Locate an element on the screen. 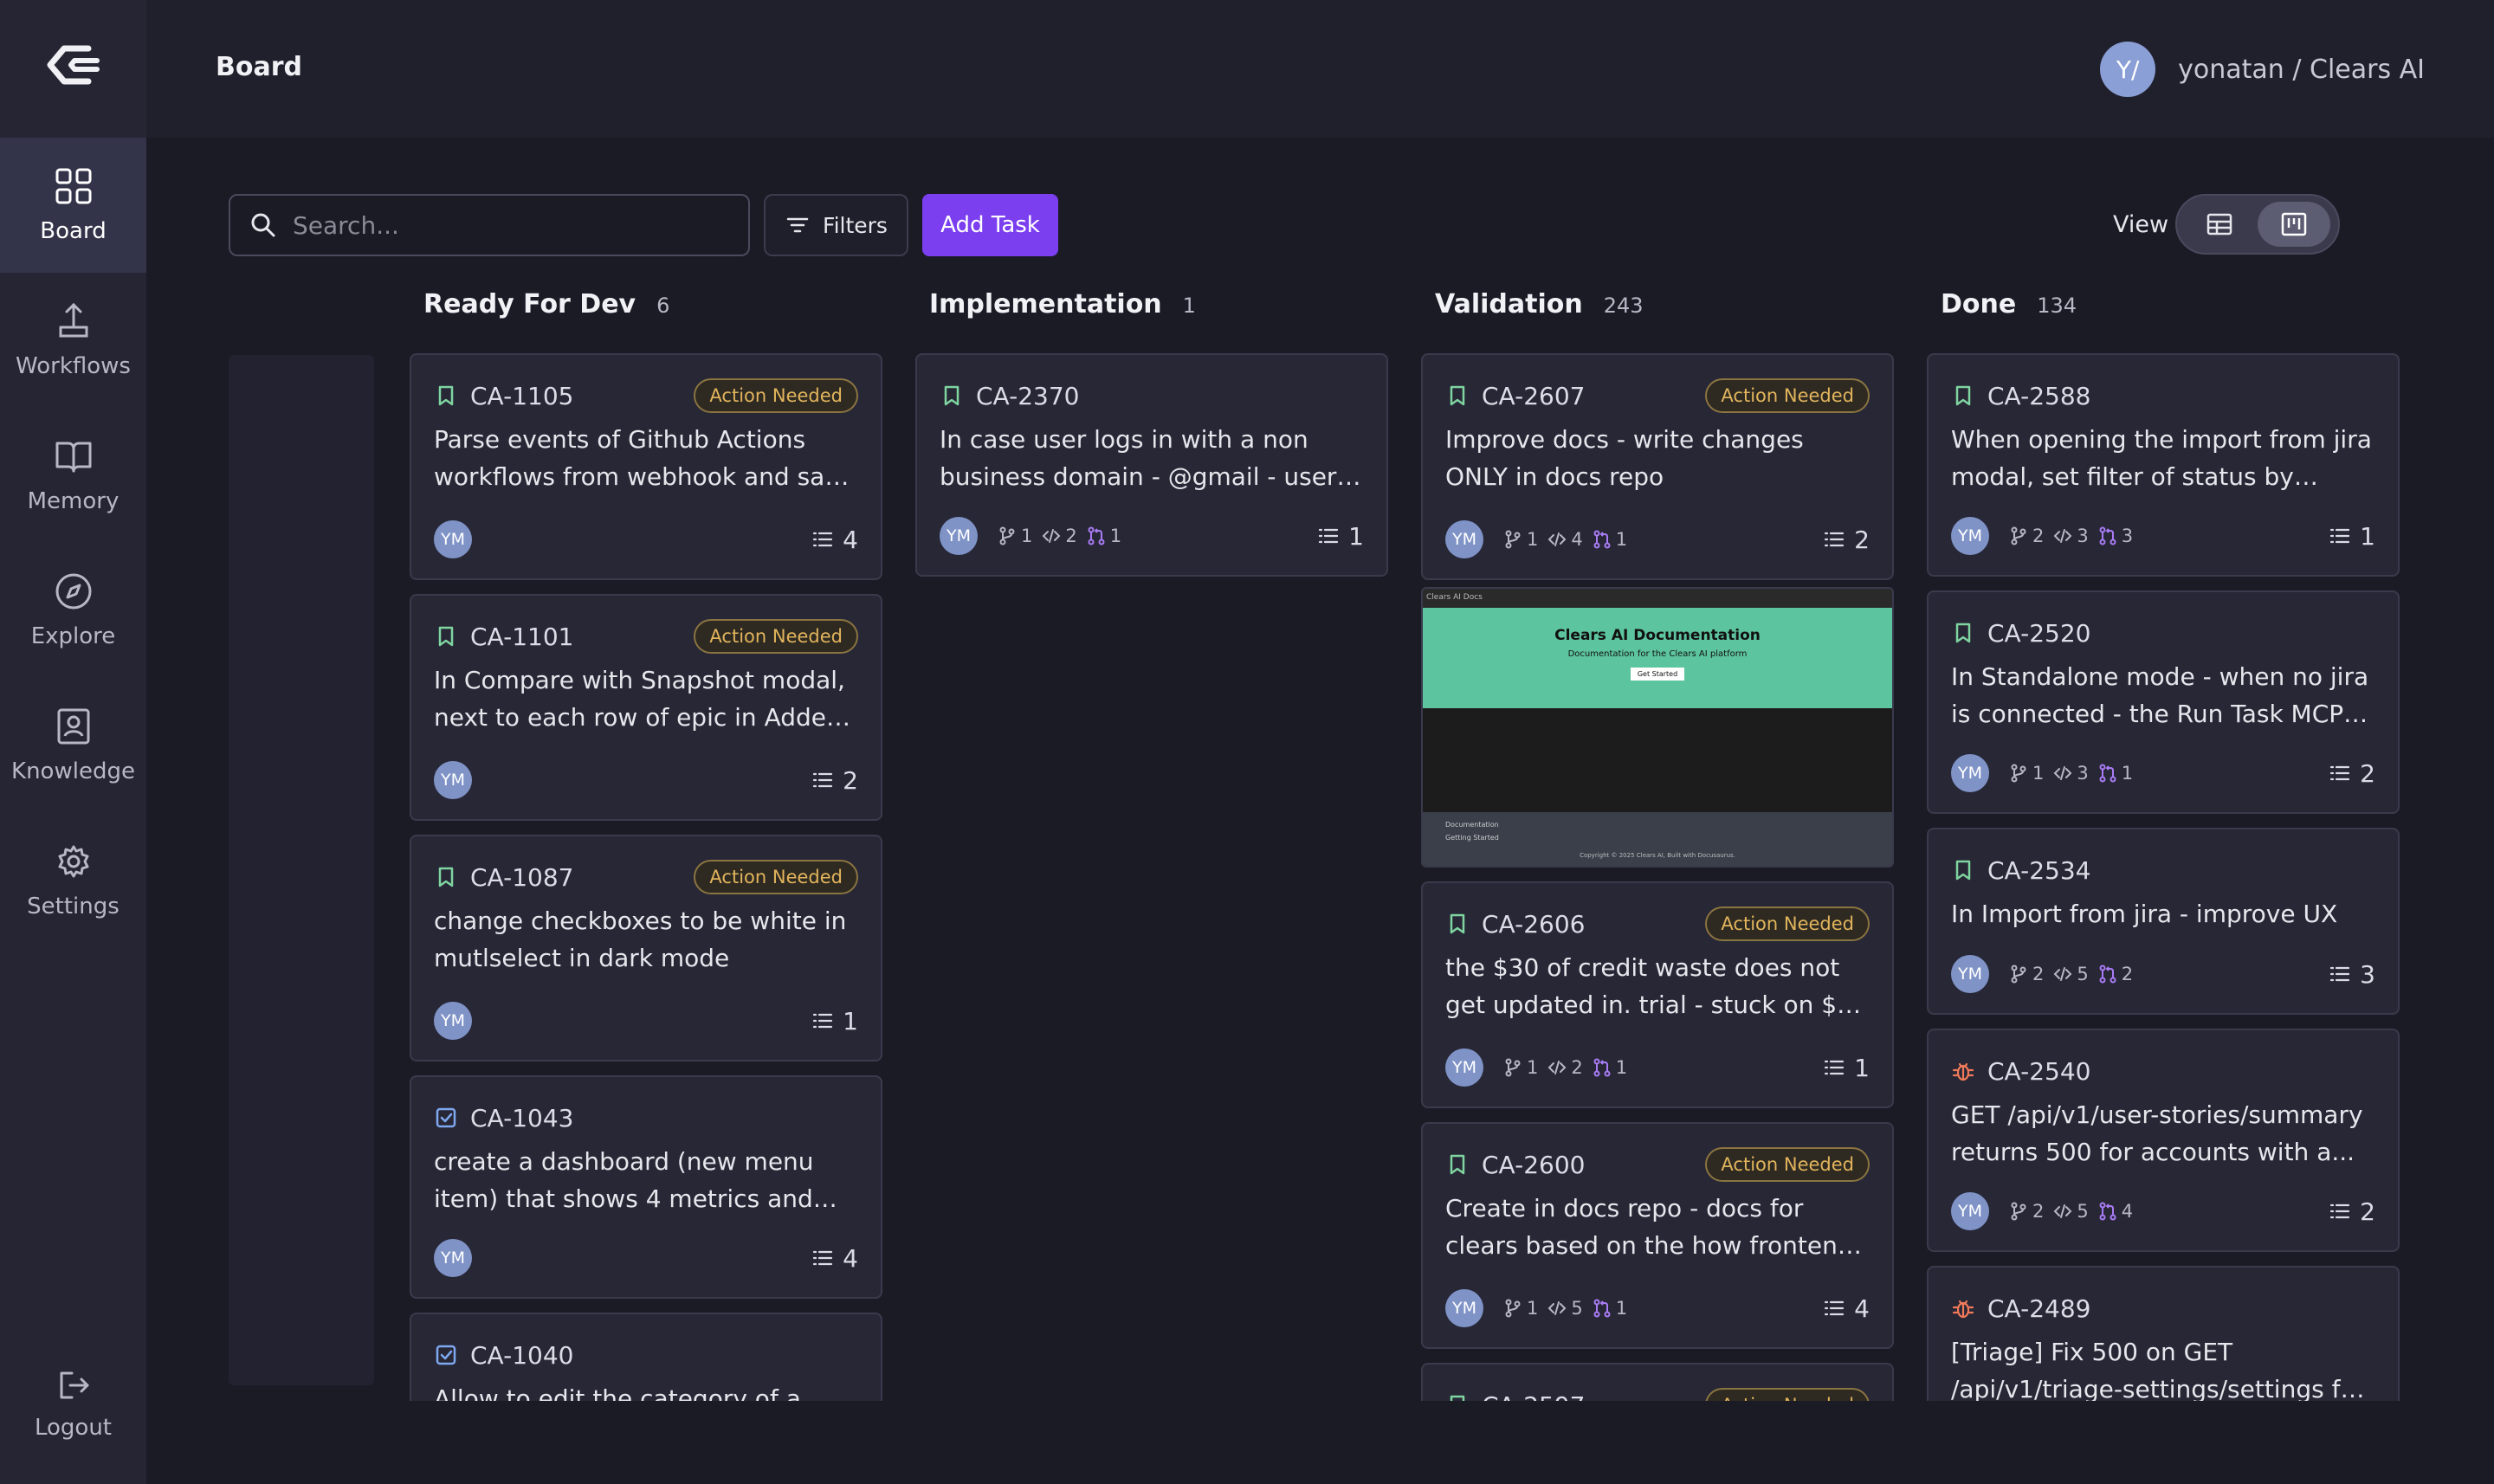  search-box is located at coordinates (489, 225).